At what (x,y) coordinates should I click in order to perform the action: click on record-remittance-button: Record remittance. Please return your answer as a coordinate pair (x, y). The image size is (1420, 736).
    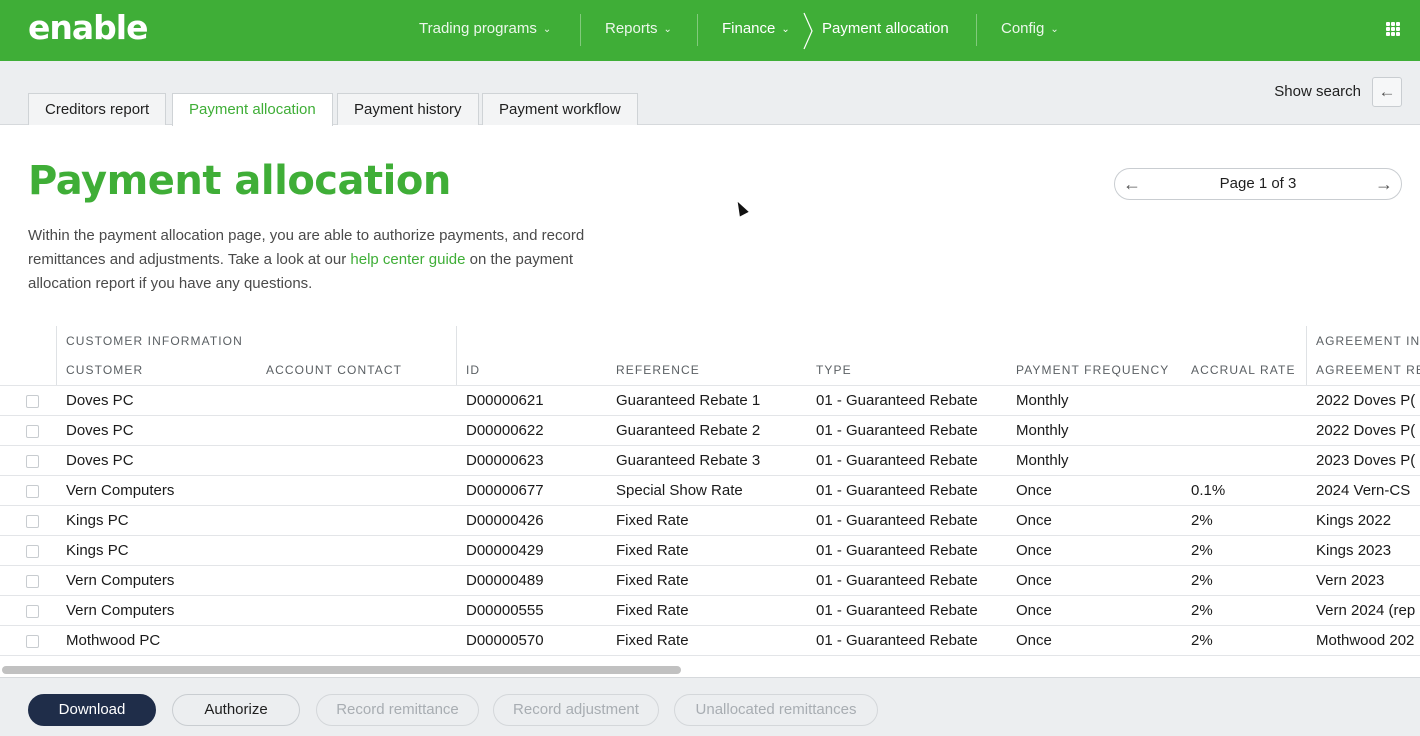
    Looking at the image, I should click on (397, 710).